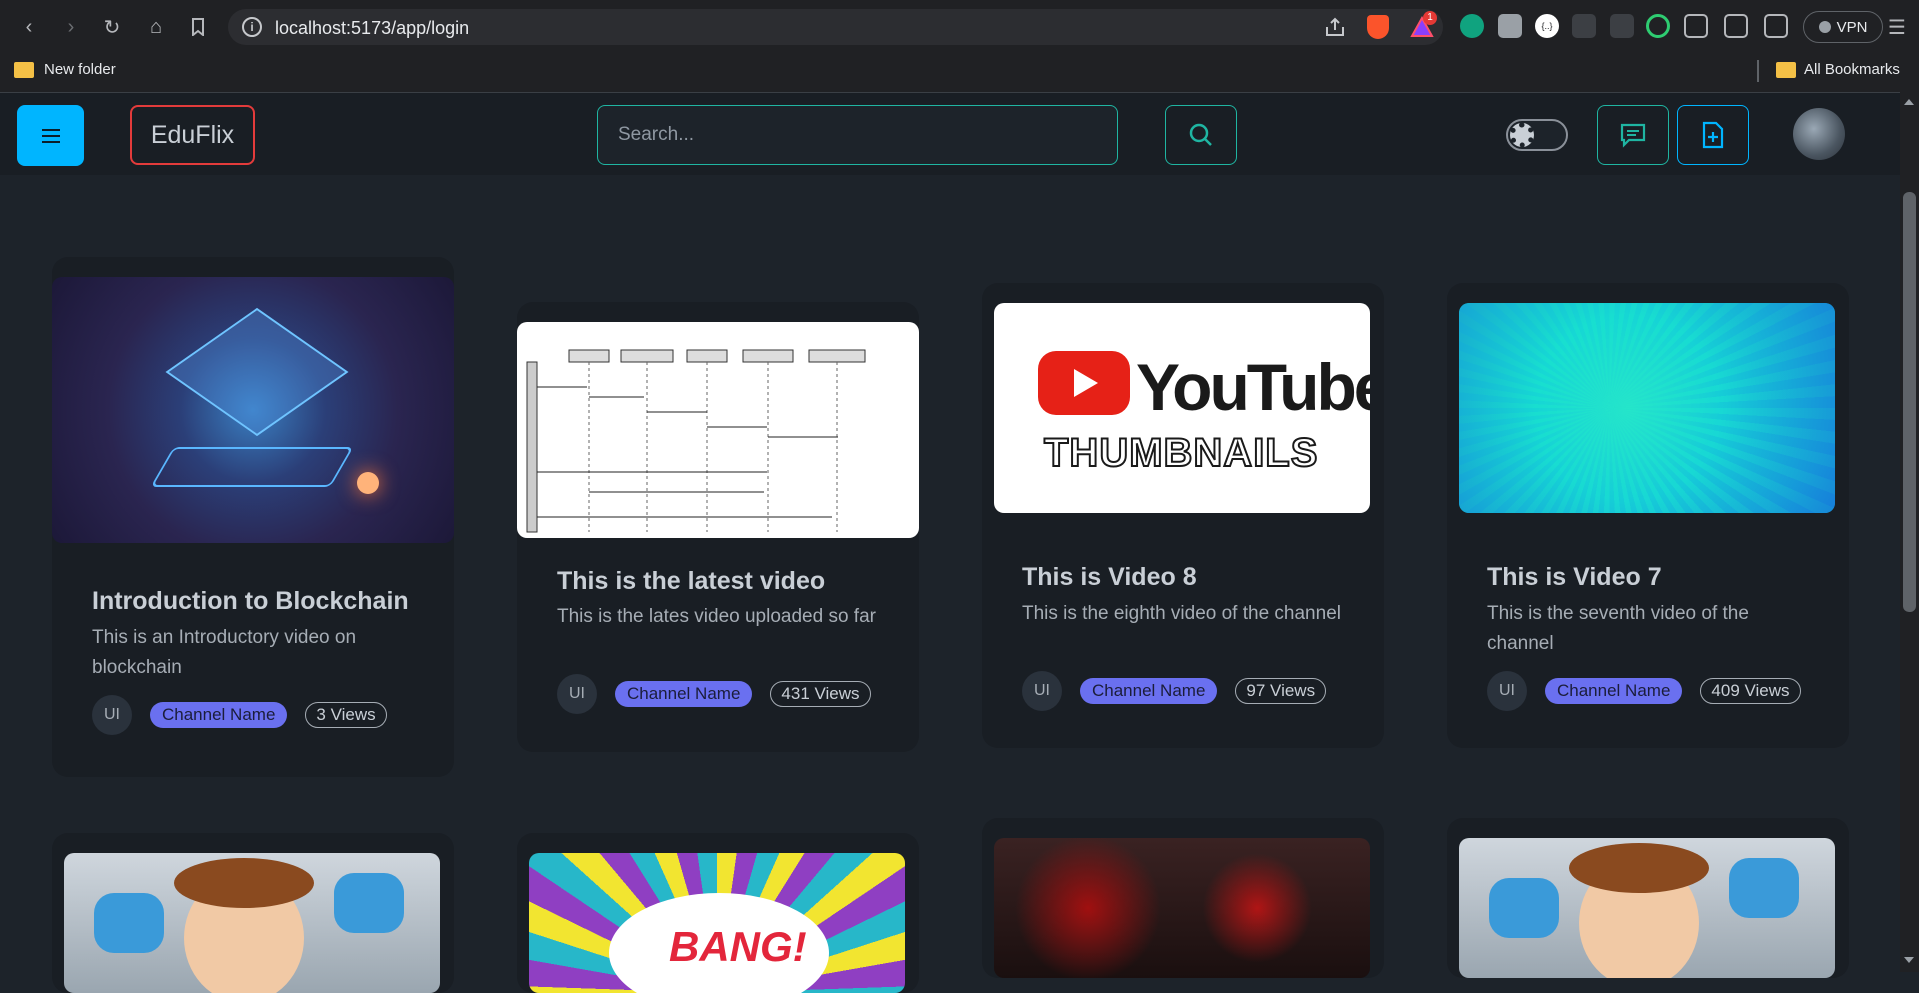 The image size is (1919, 993). What do you see at coordinates (80, 69) in the screenshot?
I see `bookmark-new-folder: New folder` at bounding box center [80, 69].